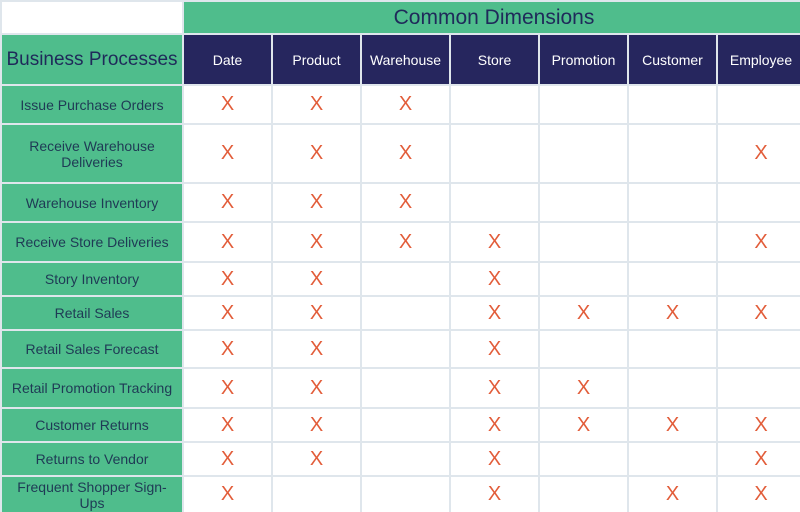 The height and width of the screenshot is (512, 800). I want to click on dimension-header-customer: Customer, so click(672, 59).